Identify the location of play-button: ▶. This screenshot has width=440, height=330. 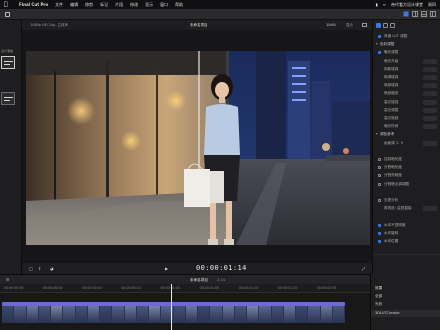
(166, 268).